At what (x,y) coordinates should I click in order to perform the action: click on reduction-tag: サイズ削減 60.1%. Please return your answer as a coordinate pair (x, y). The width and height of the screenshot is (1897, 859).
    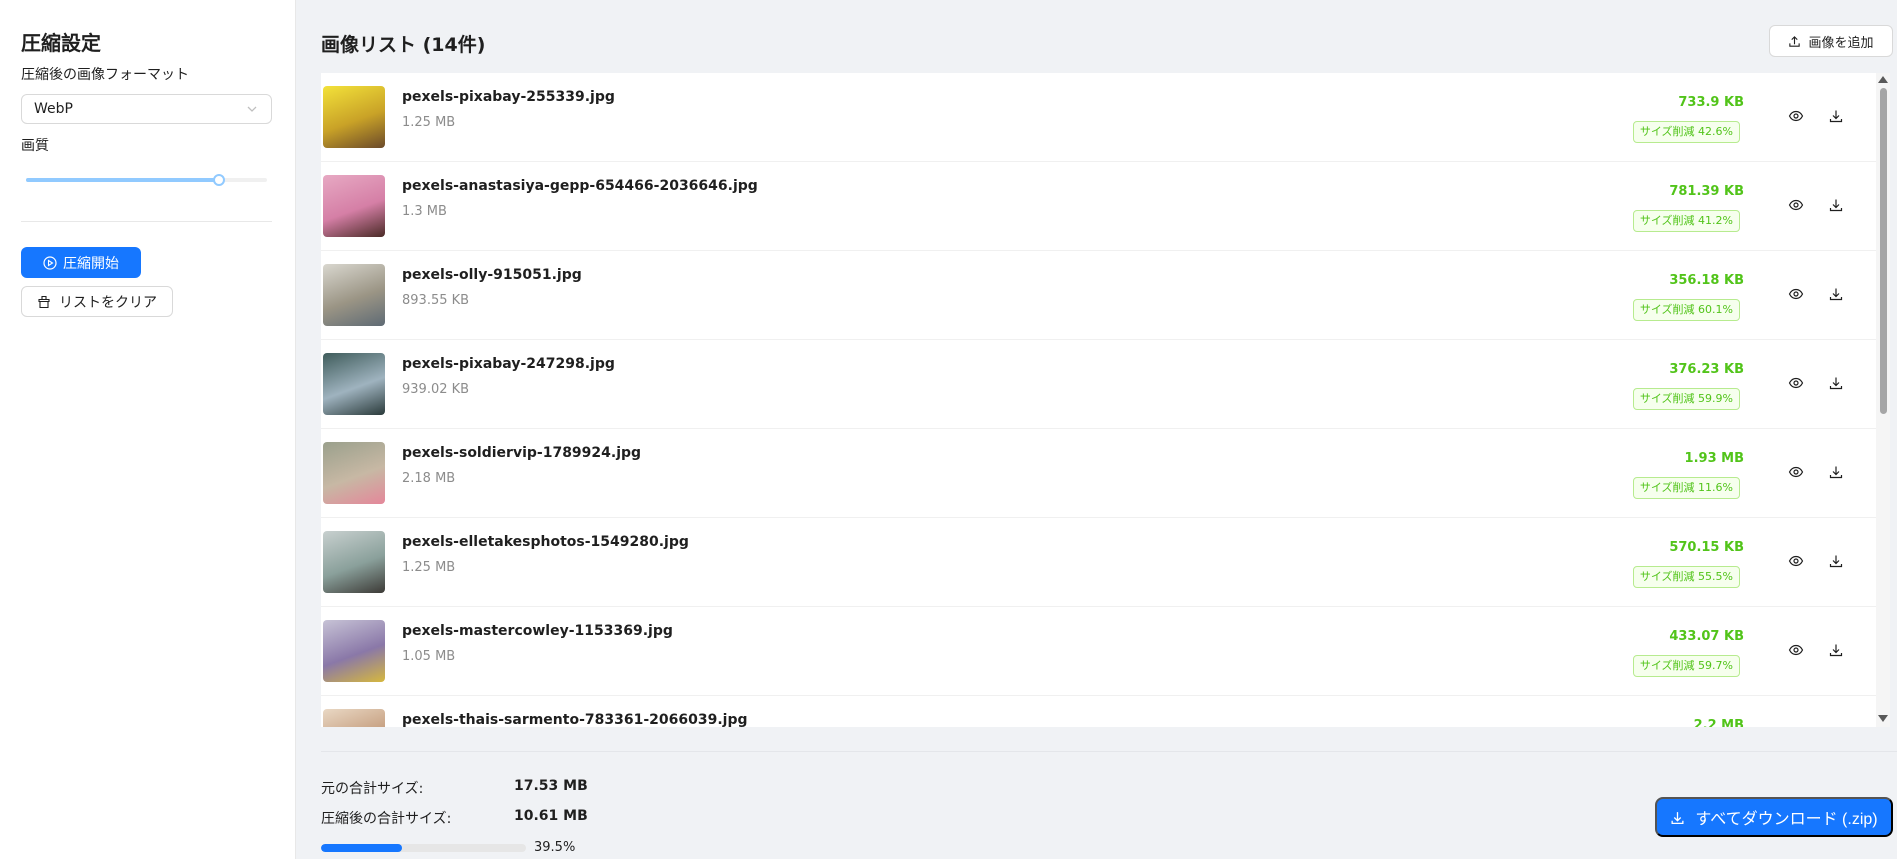
    Looking at the image, I should click on (1686, 310).